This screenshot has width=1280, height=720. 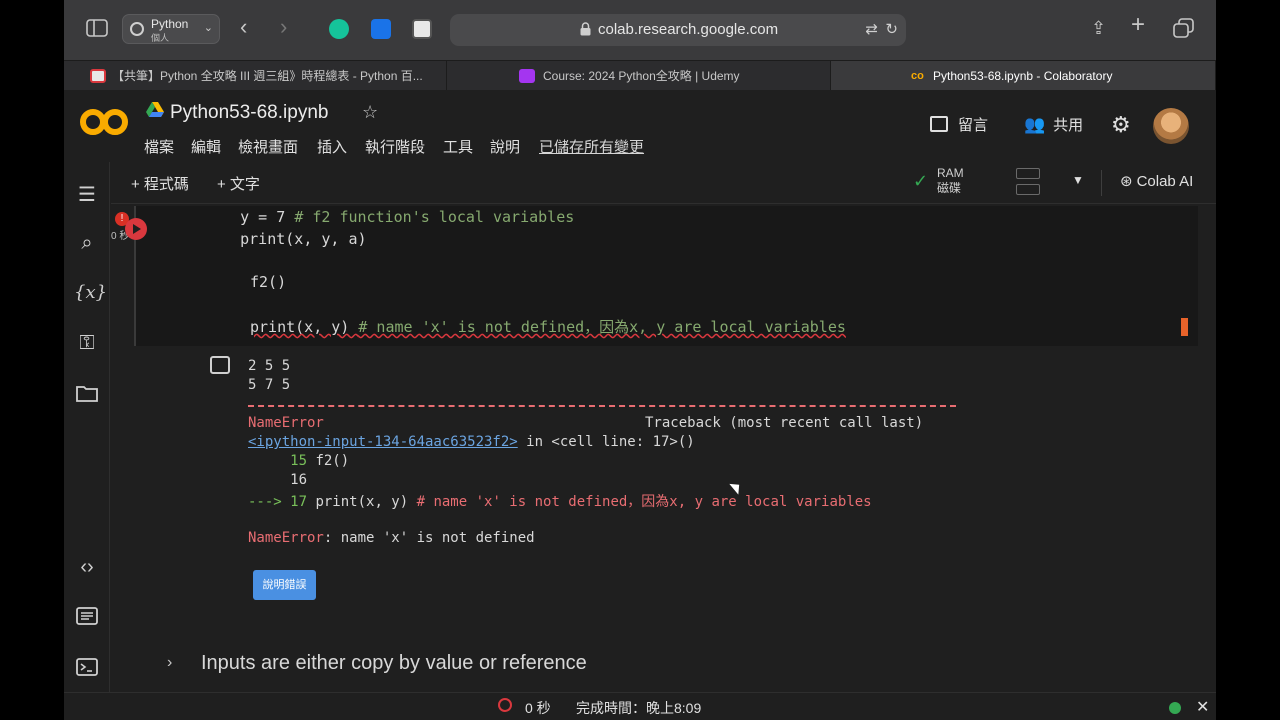 I want to click on forward-icon: ›, so click(x=283, y=27).